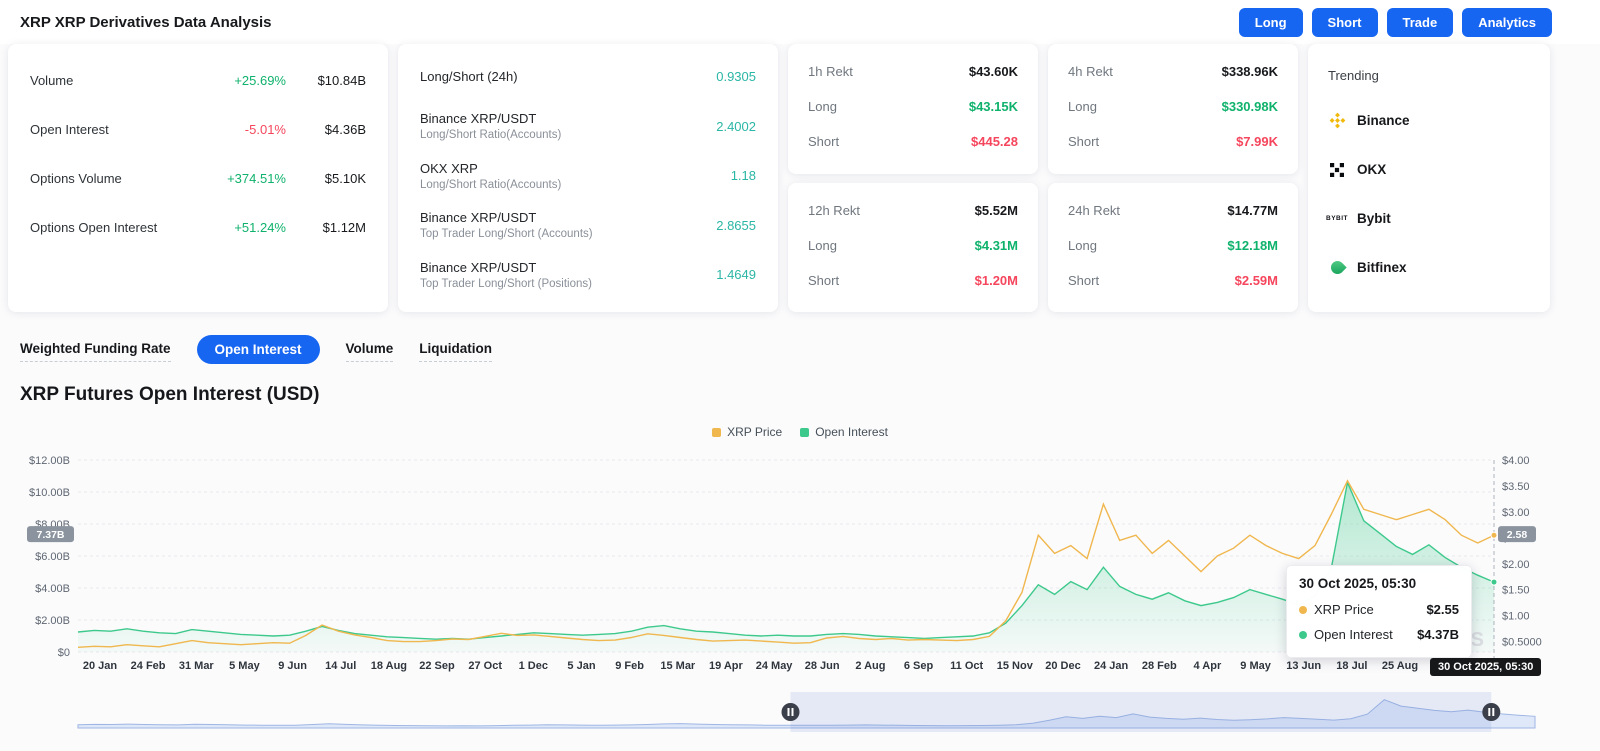 Image resolution: width=1600 pixels, height=751 pixels. I want to click on ratio-label: Long/Short (24h), so click(469, 77).